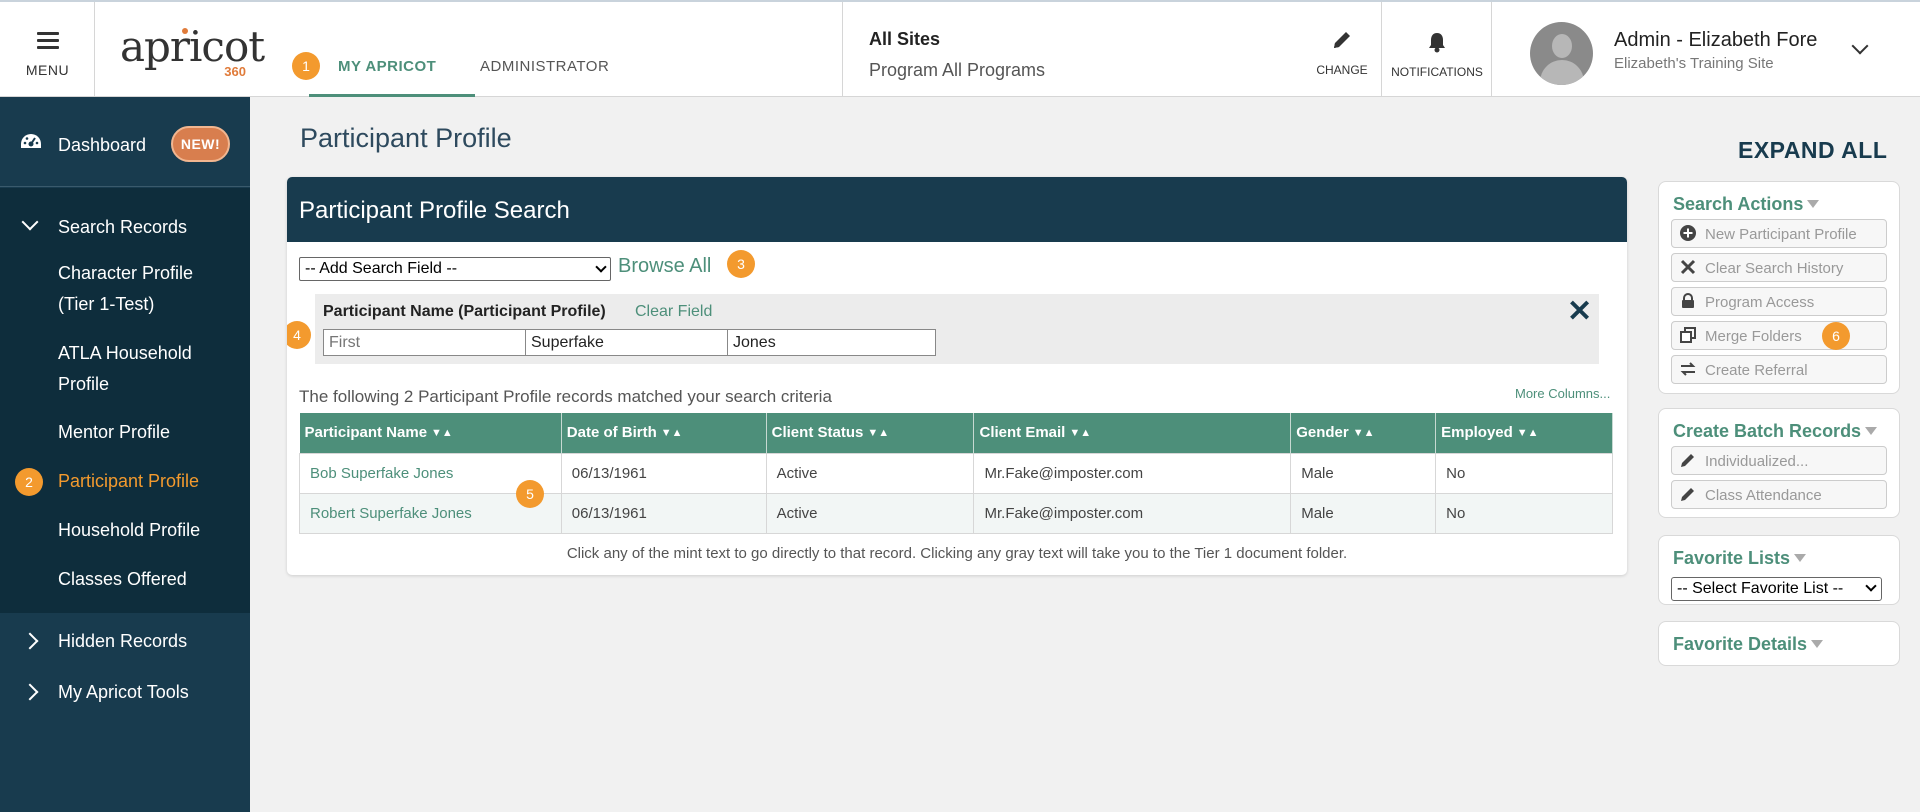  Describe the element at coordinates (122, 579) in the screenshot. I see `sidebar-item-label: Classes Offered` at that location.